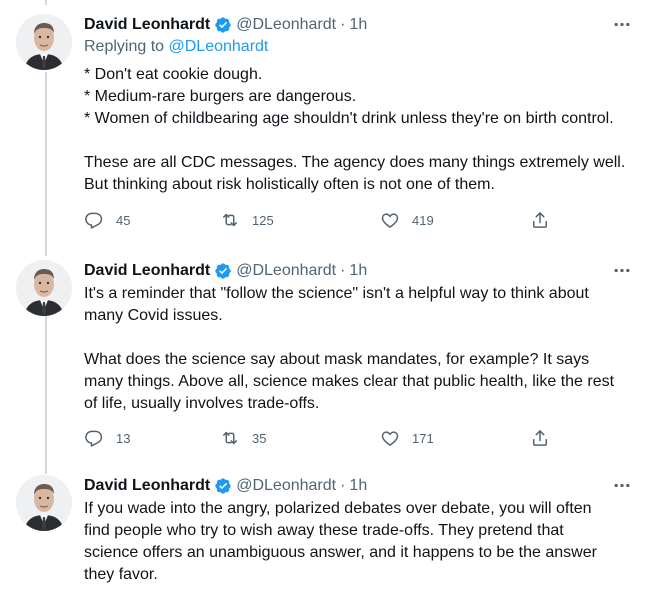 The height and width of the screenshot is (596, 648). Describe the element at coordinates (423, 220) in the screenshot. I see `like-count: 419` at that location.